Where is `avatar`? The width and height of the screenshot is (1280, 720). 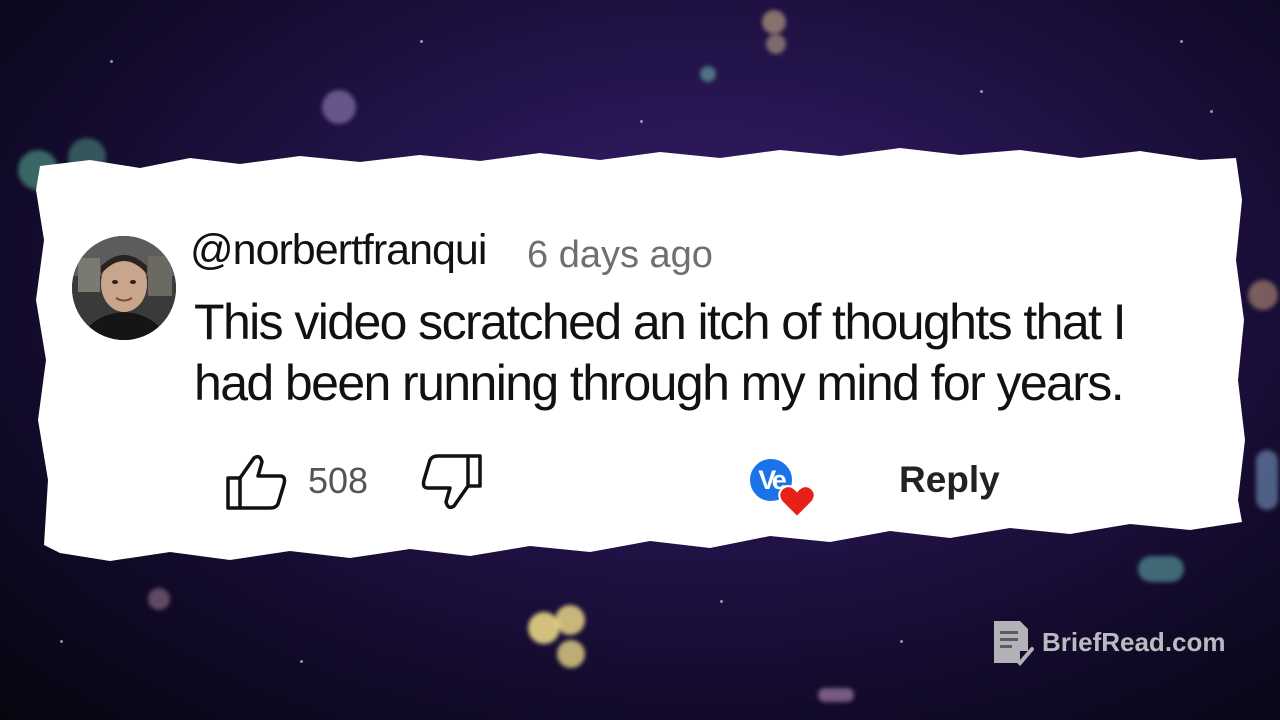
avatar is located at coordinates (124, 288).